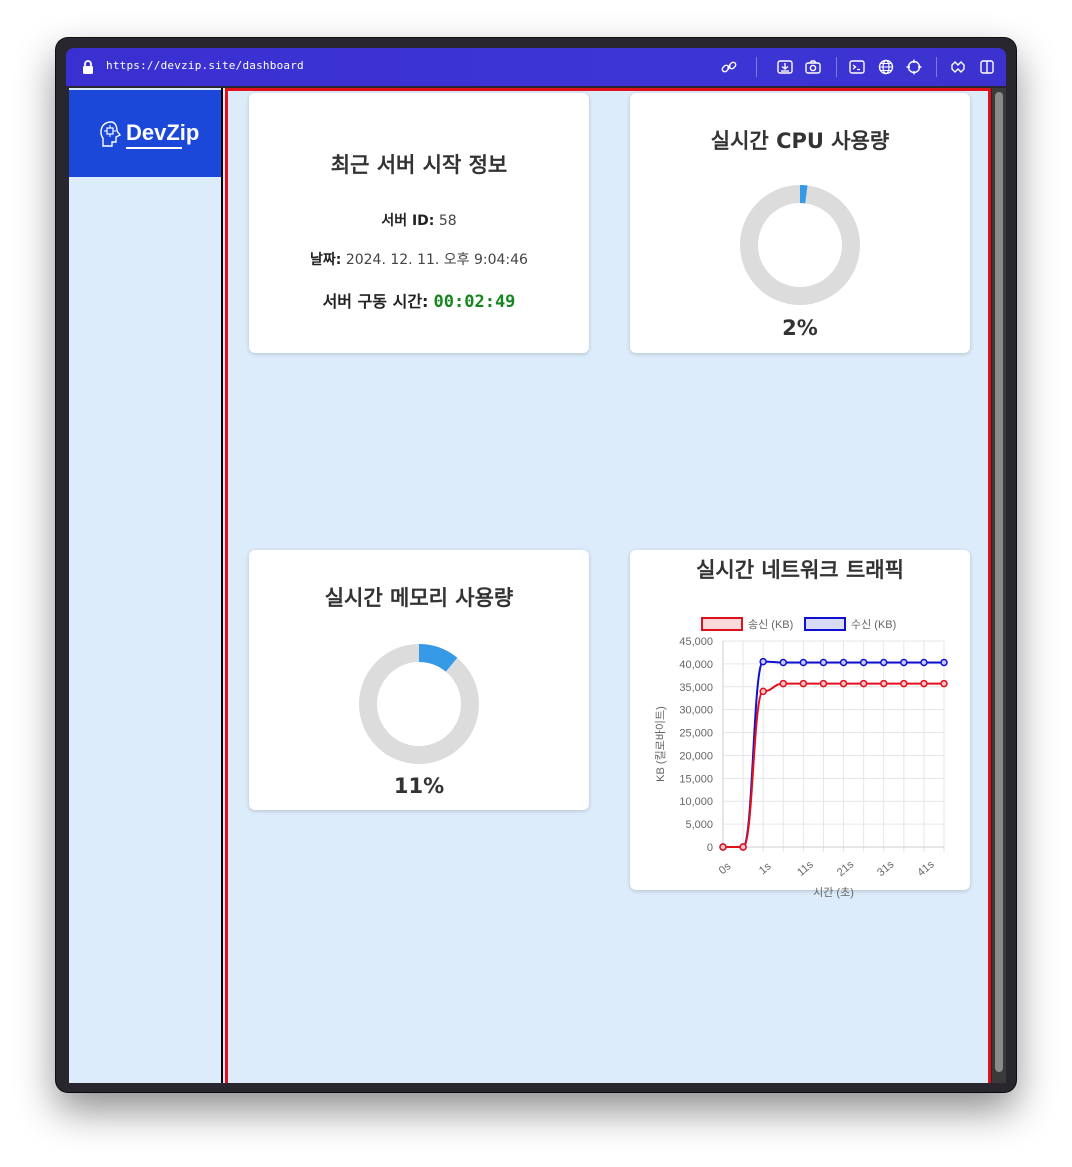  What do you see at coordinates (886, 67) in the screenshot?
I see `globe-icon` at bounding box center [886, 67].